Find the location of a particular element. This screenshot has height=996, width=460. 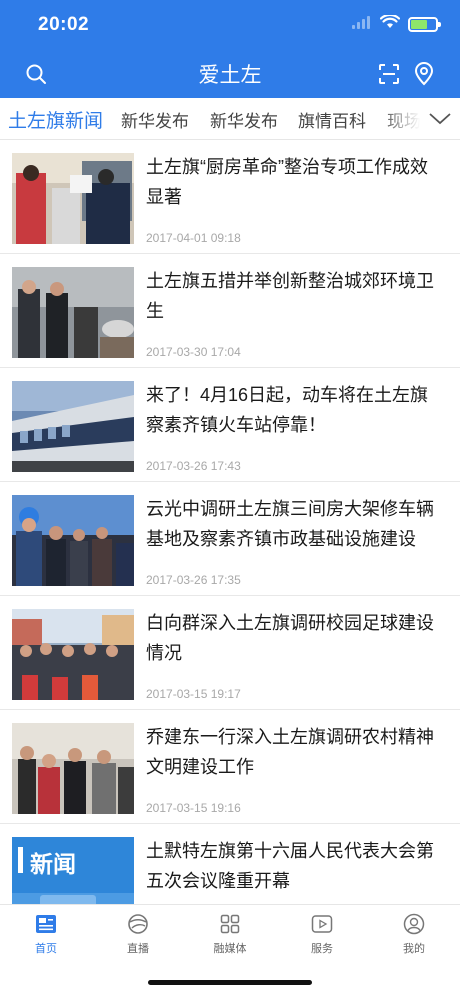

scan-icon is located at coordinates (389, 74).